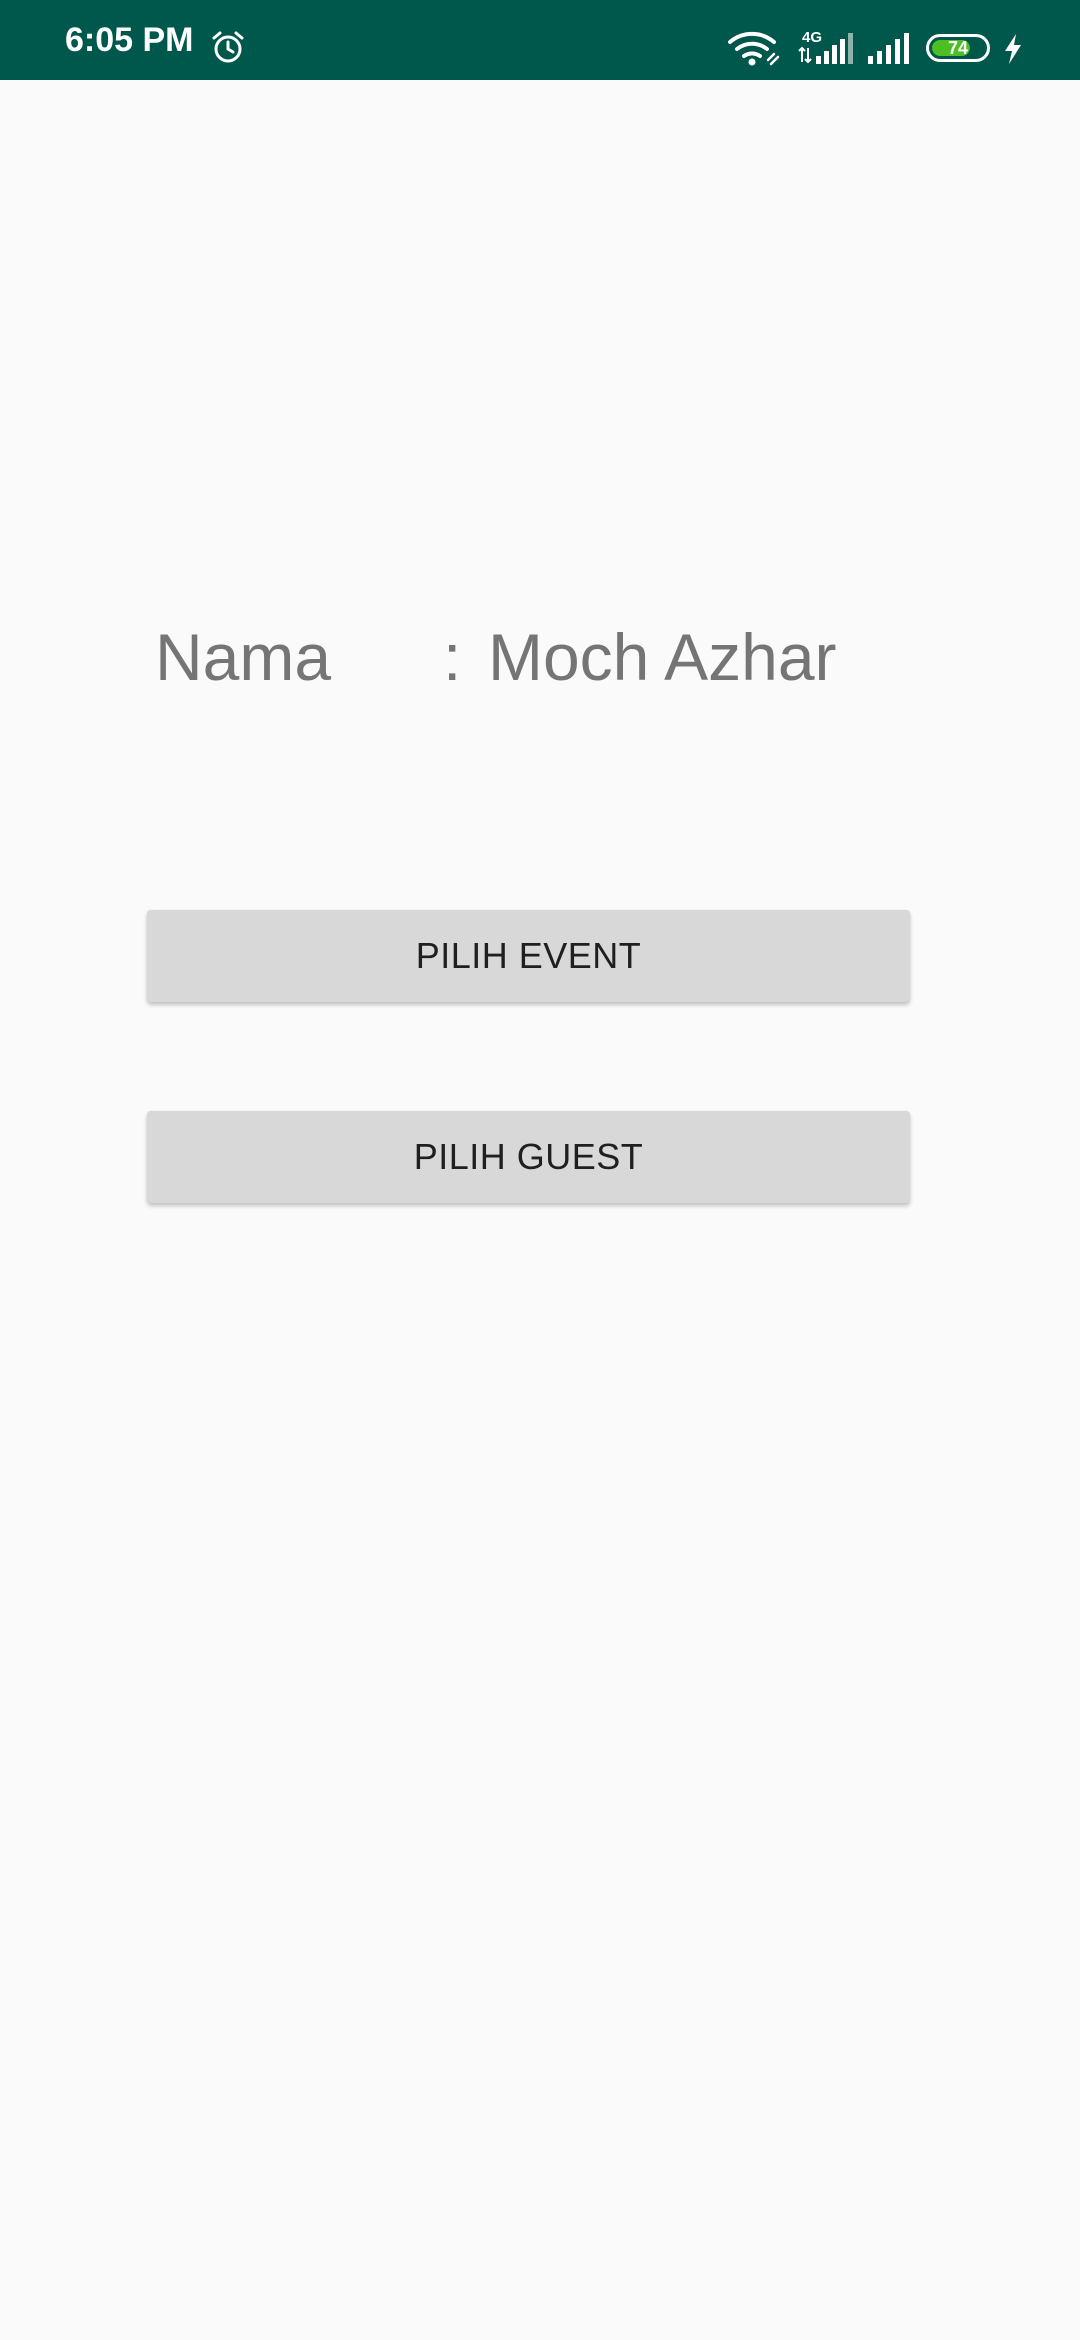 This screenshot has width=1080, height=2340. I want to click on name-row: Nama : Moch Azhar, so click(585, 657).